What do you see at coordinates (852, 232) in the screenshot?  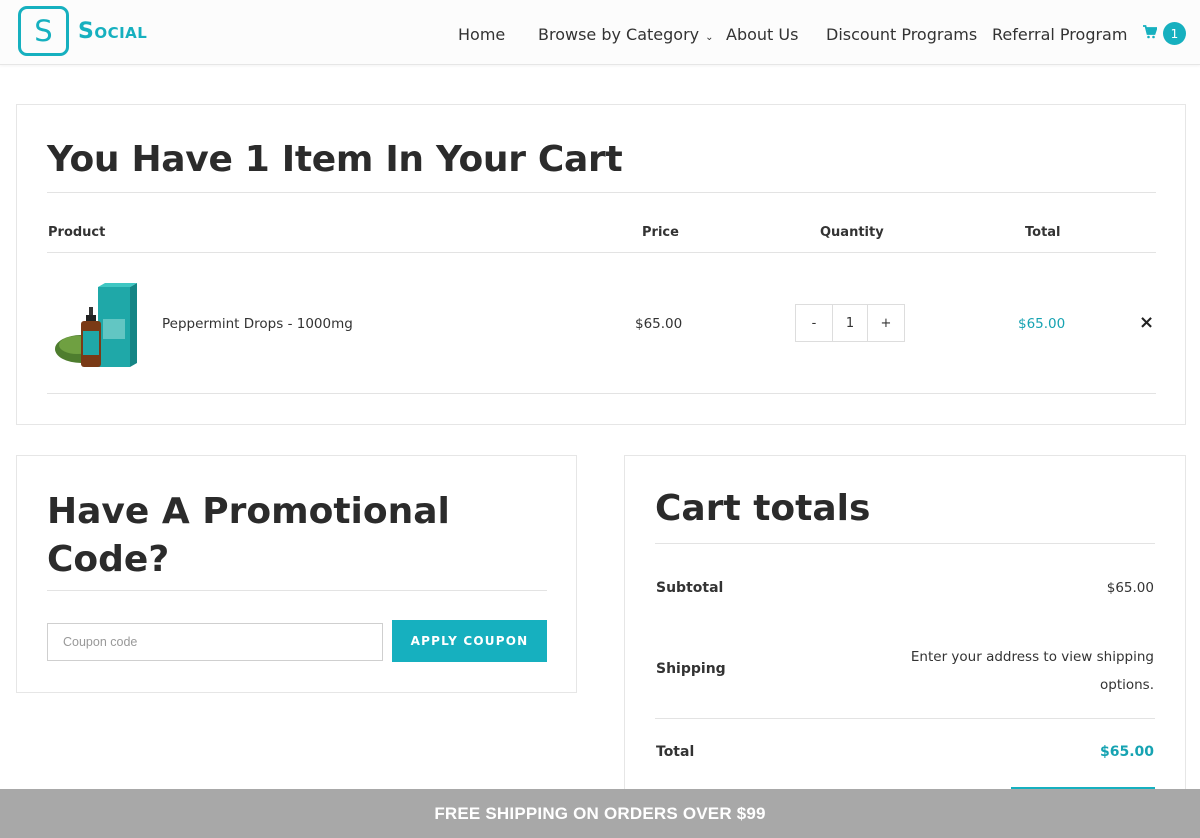 I see `column-header-quantity: Quantity` at bounding box center [852, 232].